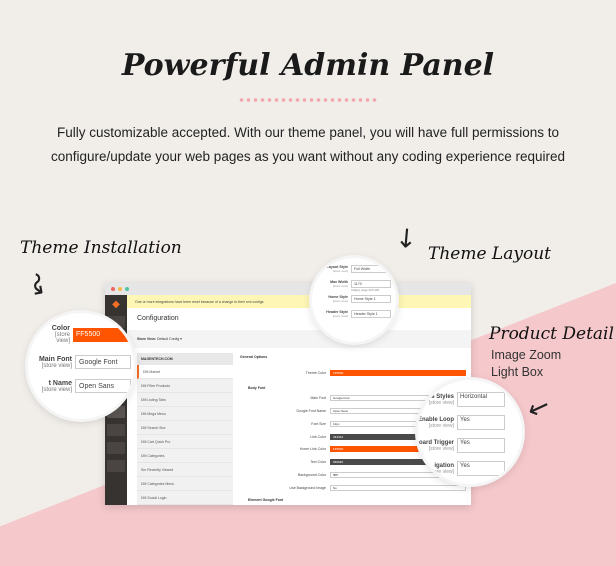 This screenshot has height=566, width=616. What do you see at coordinates (371, 269) in the screenshot?
I see `field-input: Full Width` at bounding box center [371, 269].